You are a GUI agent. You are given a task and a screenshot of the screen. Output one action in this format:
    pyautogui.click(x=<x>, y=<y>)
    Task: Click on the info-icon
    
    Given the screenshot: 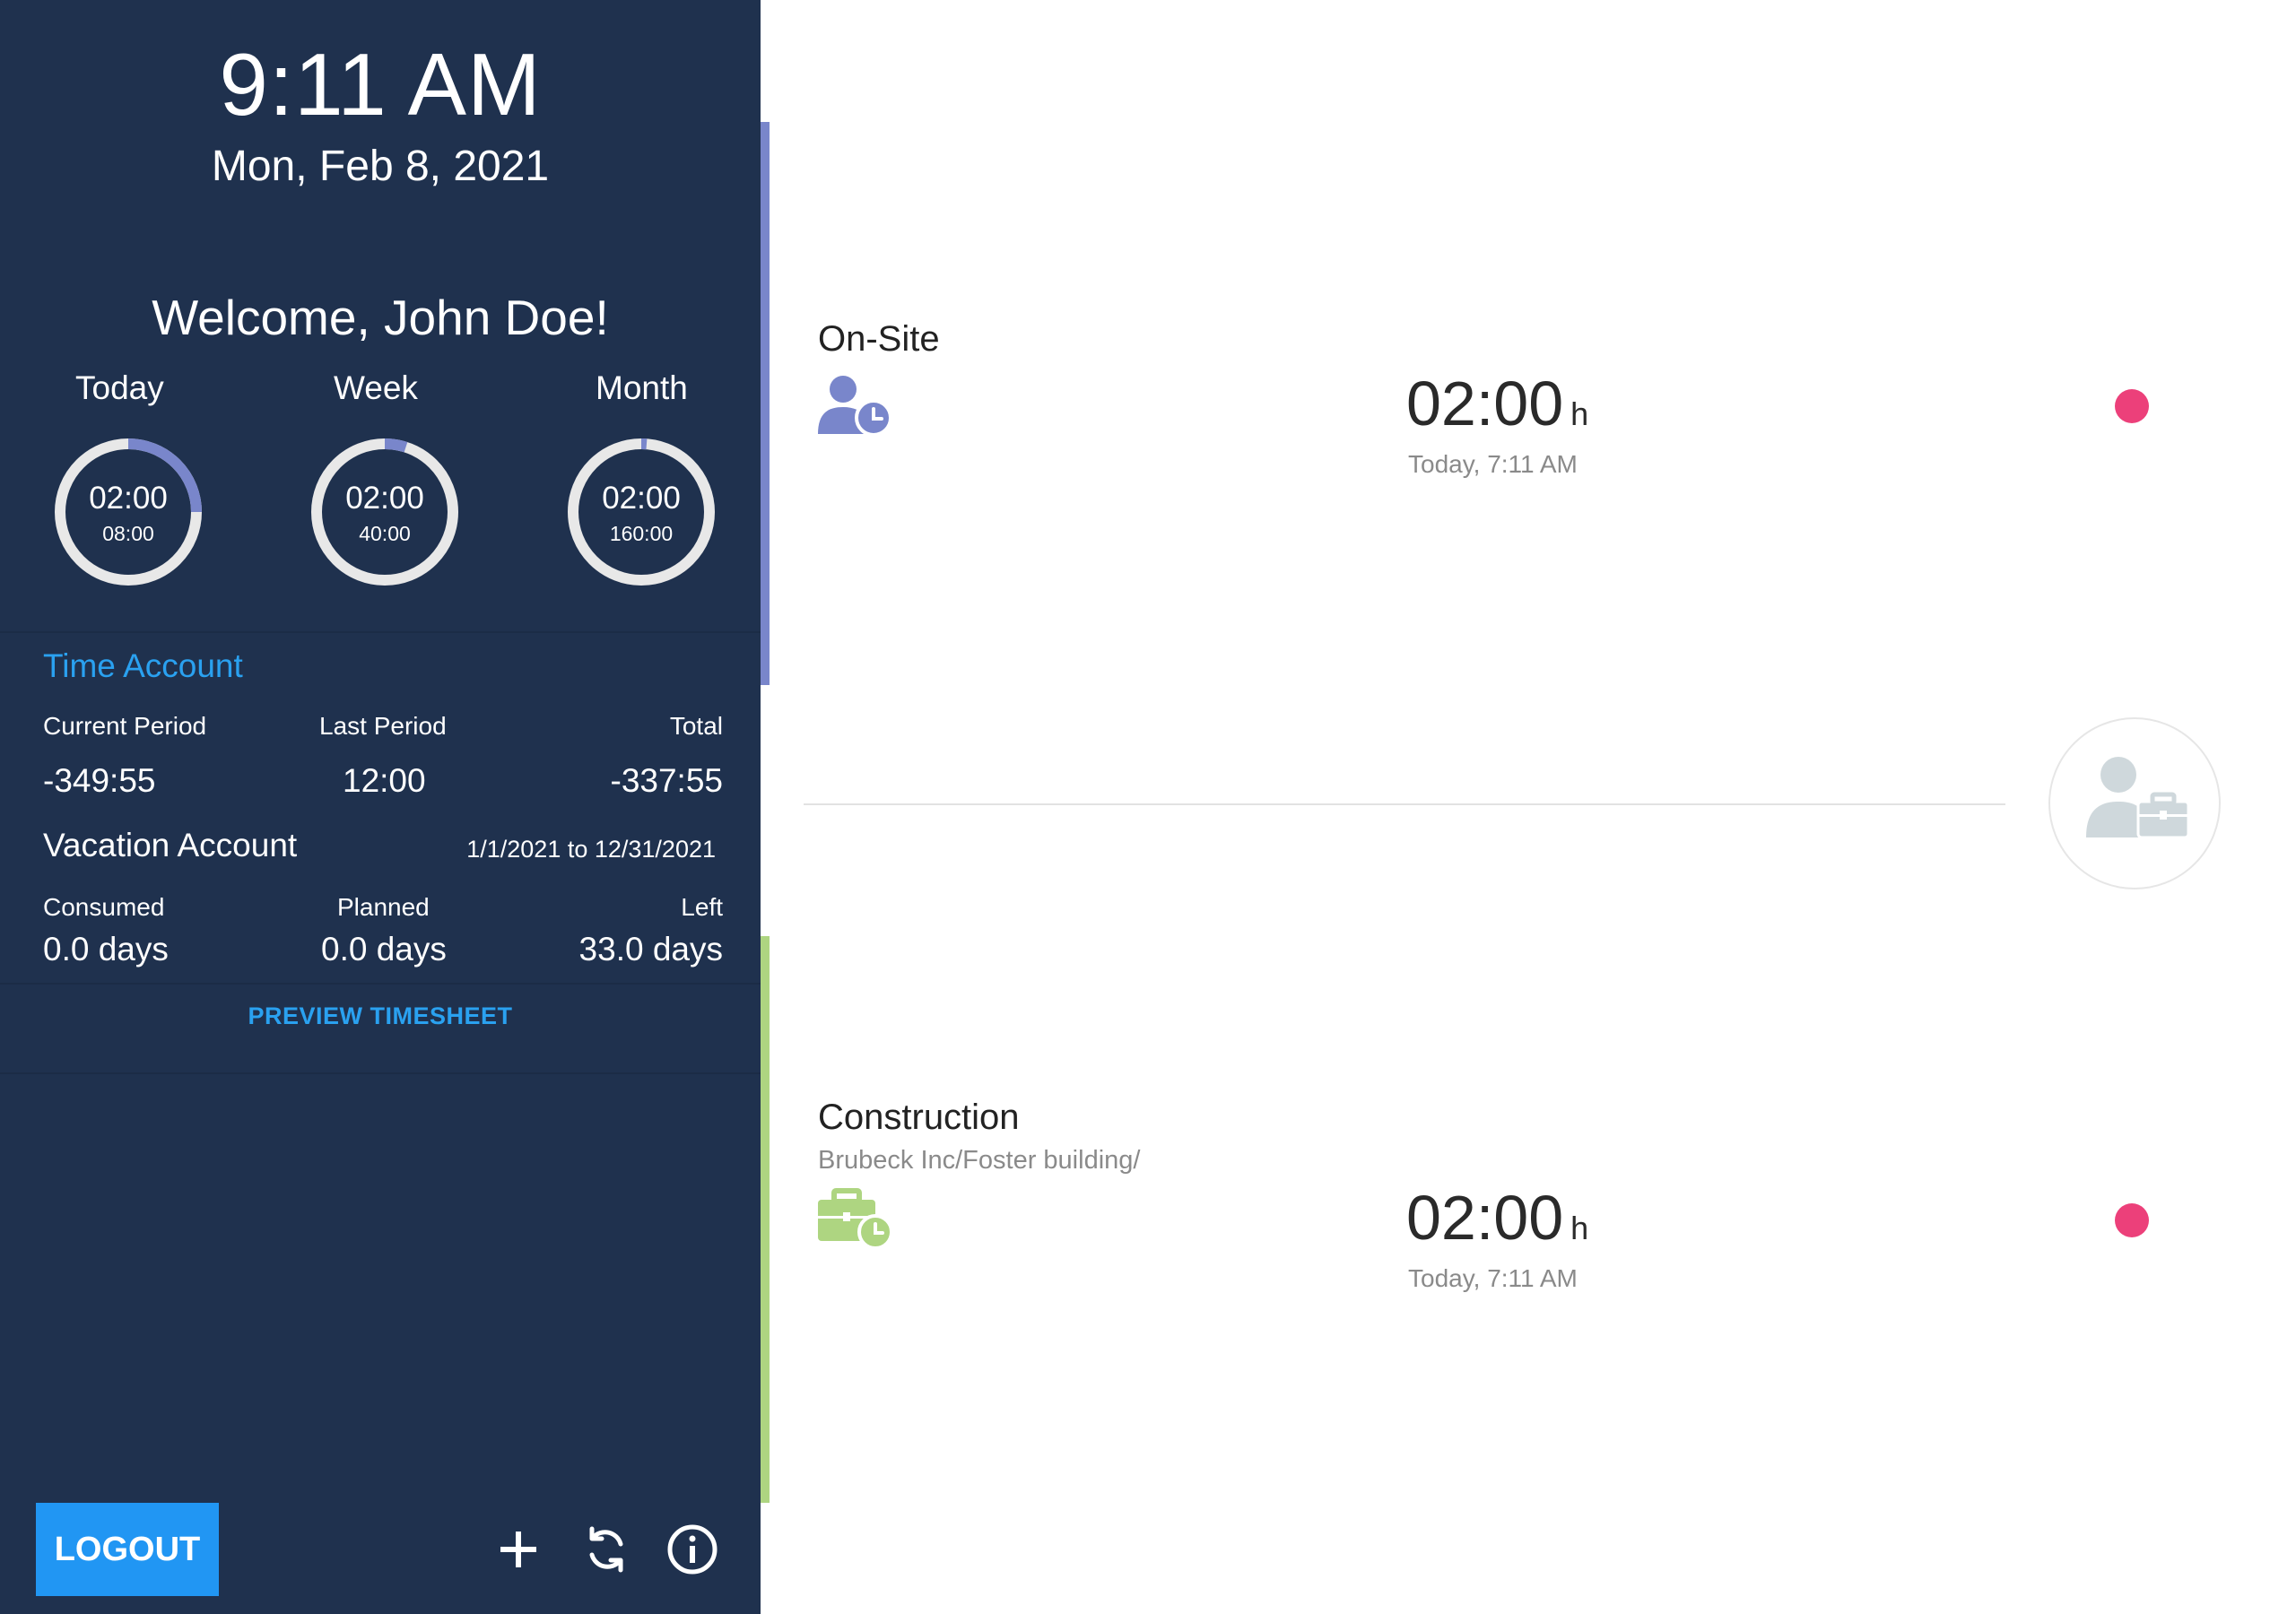 What is the action you would take?
    pyautogui.click(x=692, y=1549)
    